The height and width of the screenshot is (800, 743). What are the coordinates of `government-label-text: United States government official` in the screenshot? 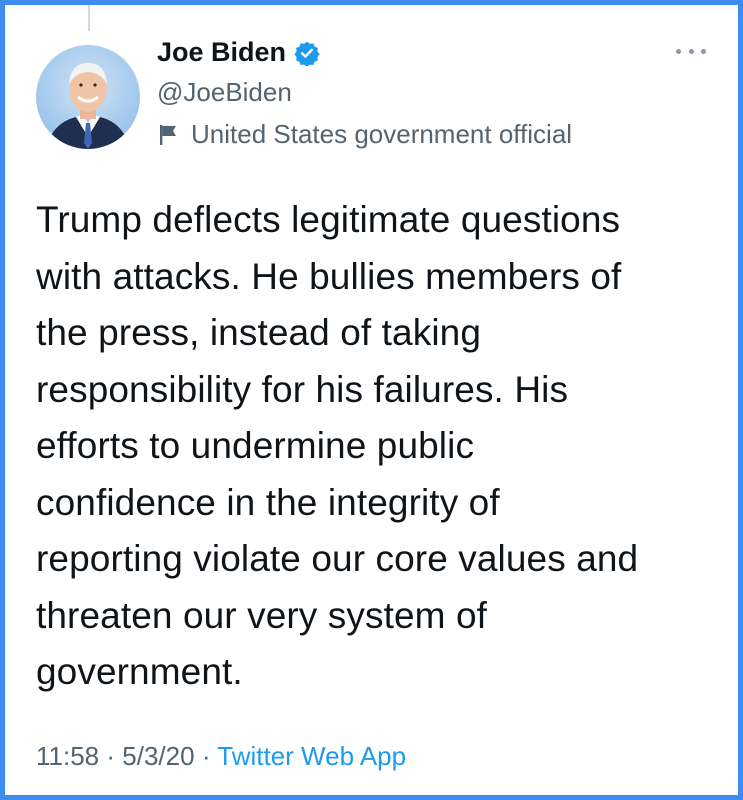 It's located at (382, 134).